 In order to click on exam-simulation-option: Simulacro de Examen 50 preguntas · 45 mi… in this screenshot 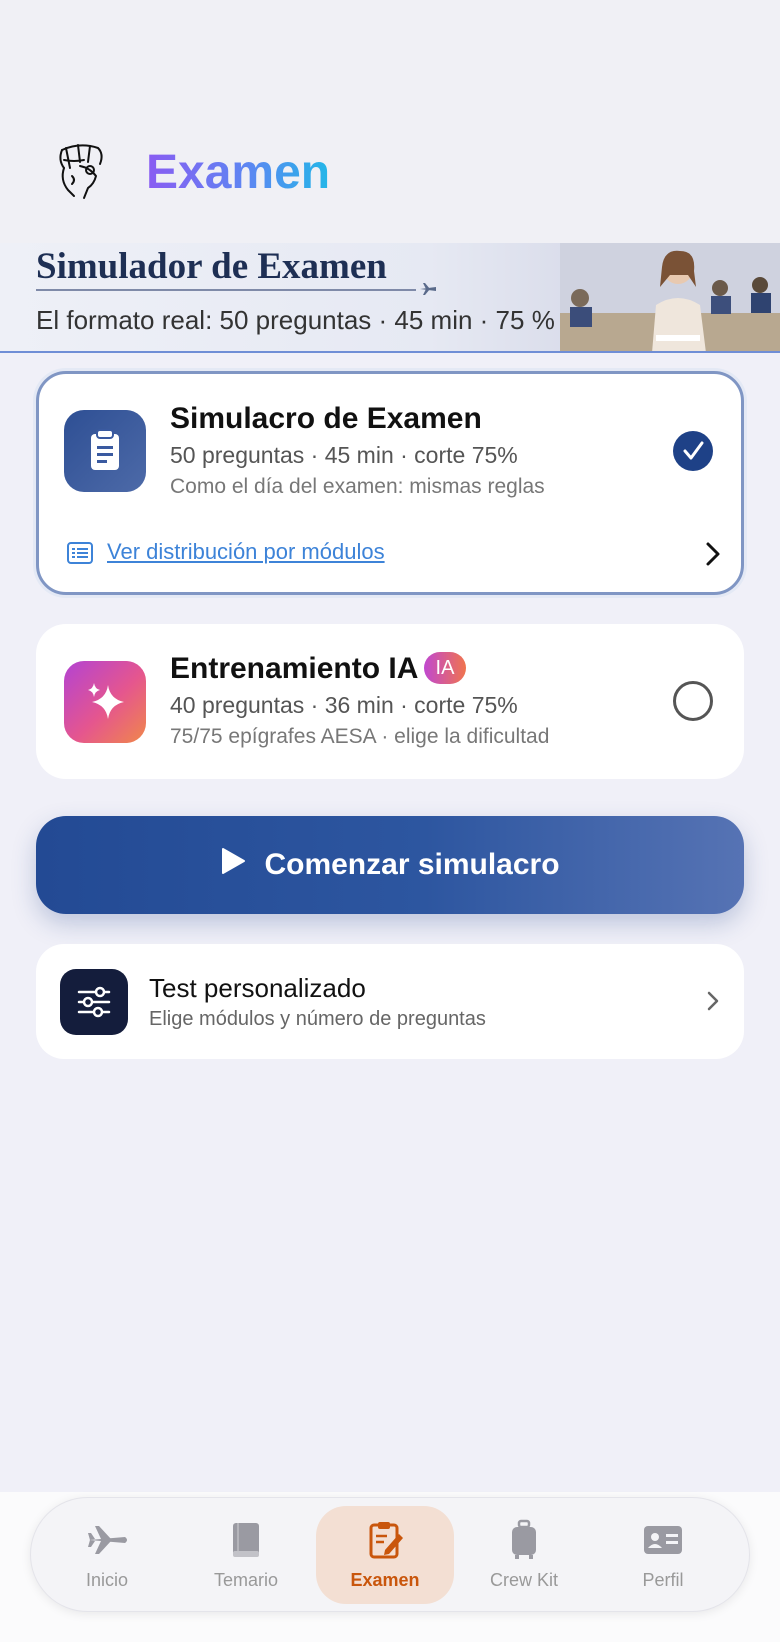, I will do `click(390, 483)`.